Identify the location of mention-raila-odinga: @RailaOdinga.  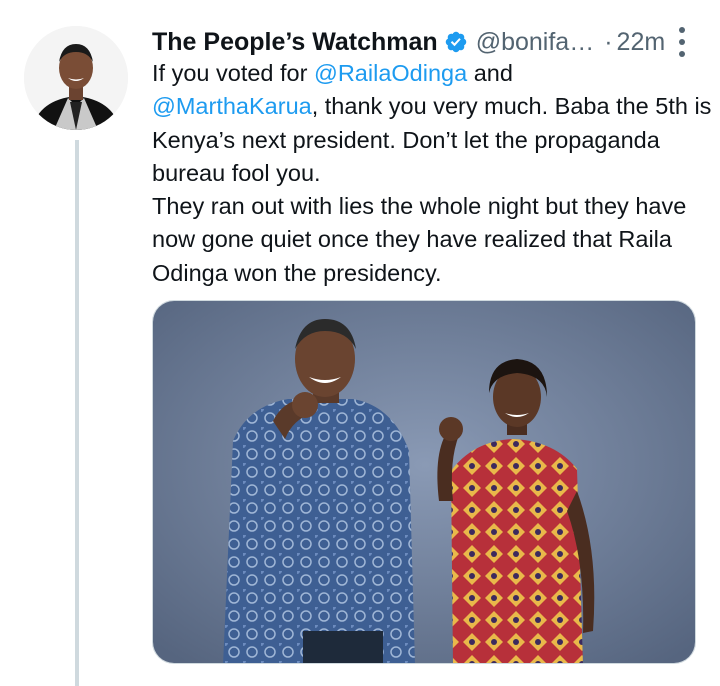
(390, 73).